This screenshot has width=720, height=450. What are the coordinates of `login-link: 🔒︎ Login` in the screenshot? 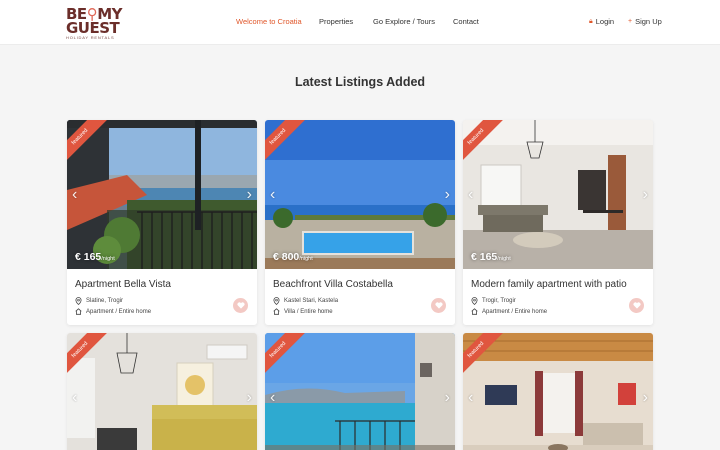 It's located at (601, 21).